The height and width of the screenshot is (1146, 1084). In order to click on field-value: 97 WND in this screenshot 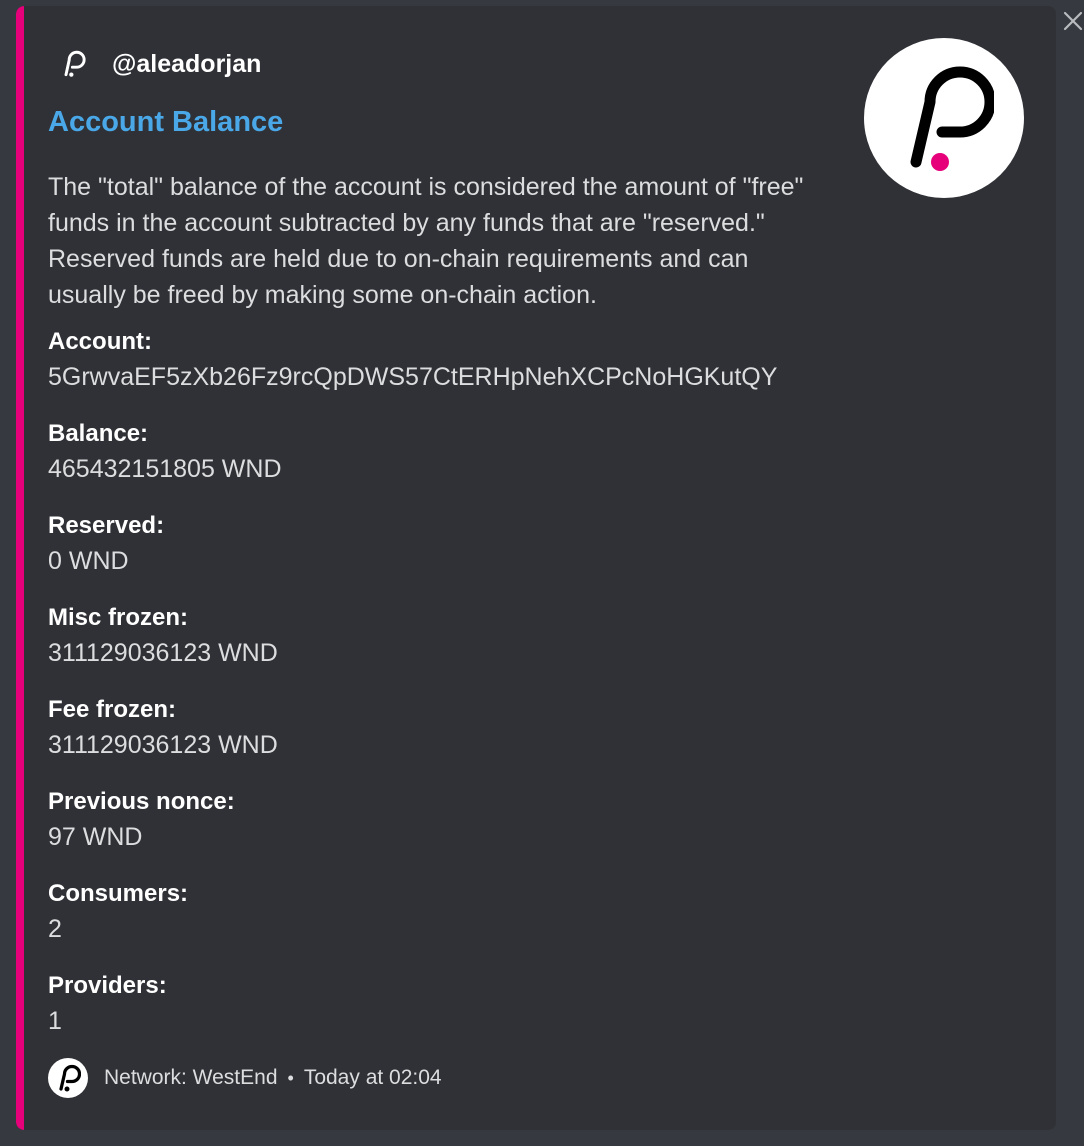, I will do `click(95, 837)`.